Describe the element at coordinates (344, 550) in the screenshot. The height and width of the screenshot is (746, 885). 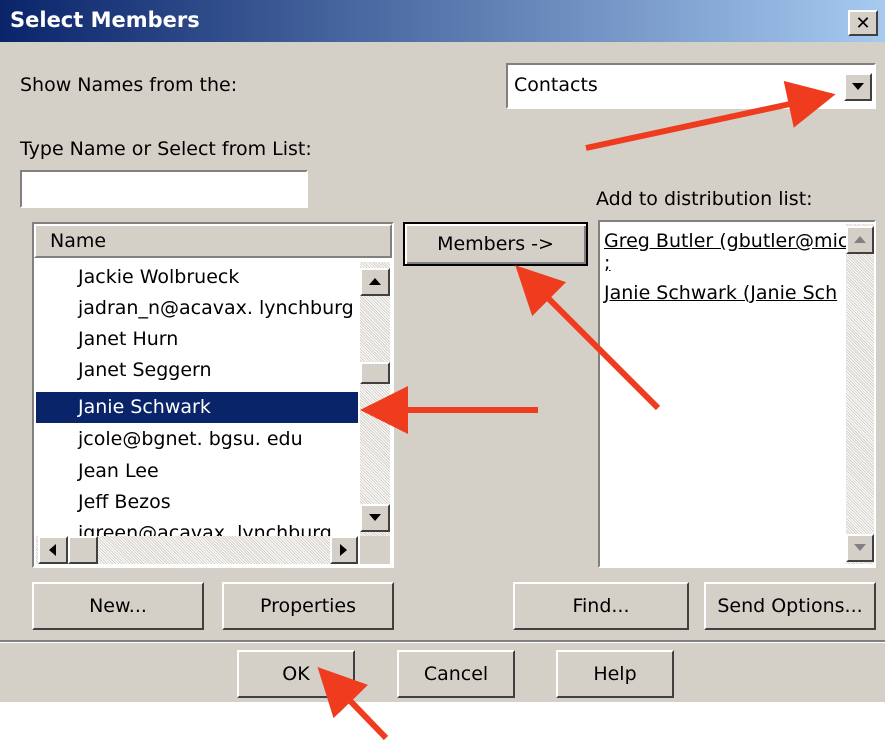
I see `scroll-right-icon` at that location.